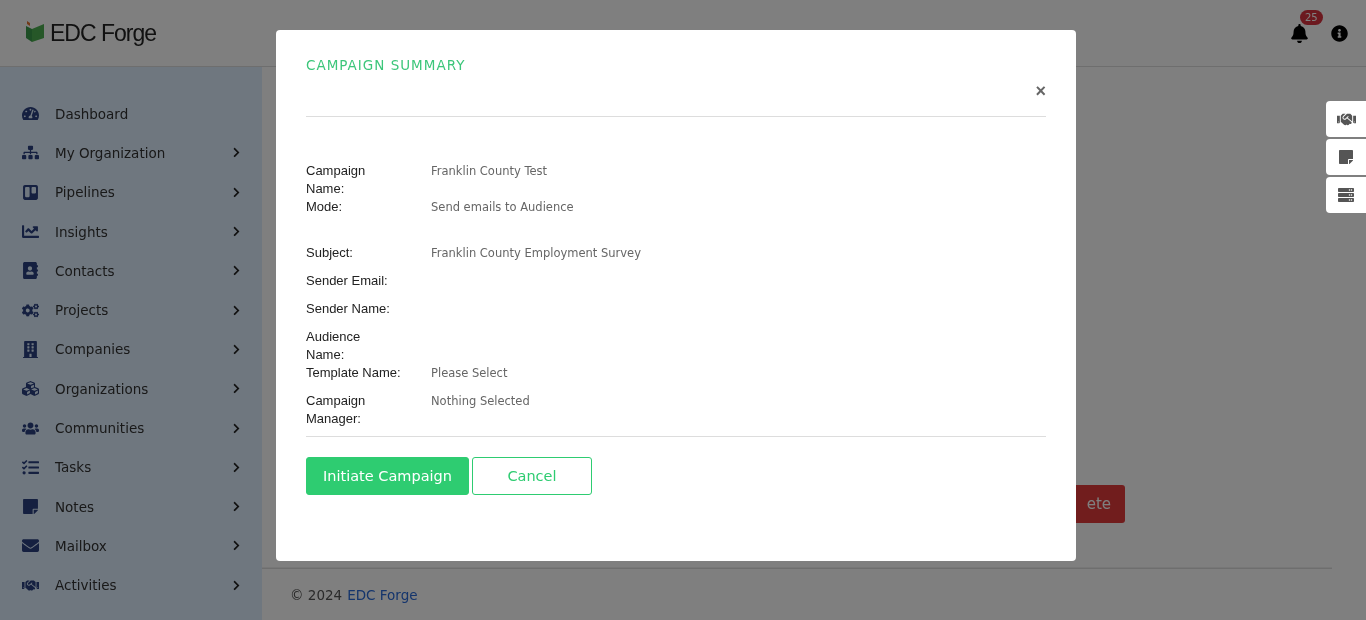 The height and width of the screenshot is (620, 1366). I want to click on sidebar-item: Companies, so click(131, 349).